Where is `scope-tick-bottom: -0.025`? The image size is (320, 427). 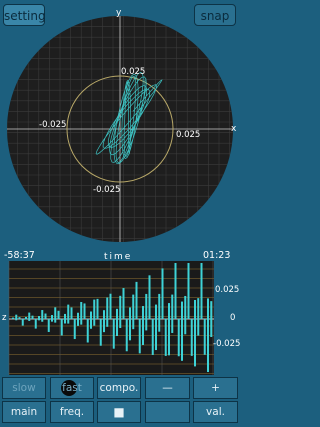 scope-tick-bottom: -0.025 is located at coordinates (107, 190).